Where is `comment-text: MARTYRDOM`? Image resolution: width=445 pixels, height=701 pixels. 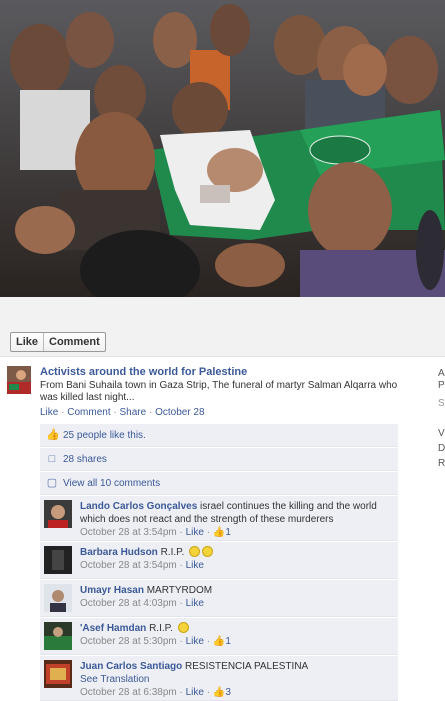 comment-text: MARTYRDOM is located at coordinates (179, 590).